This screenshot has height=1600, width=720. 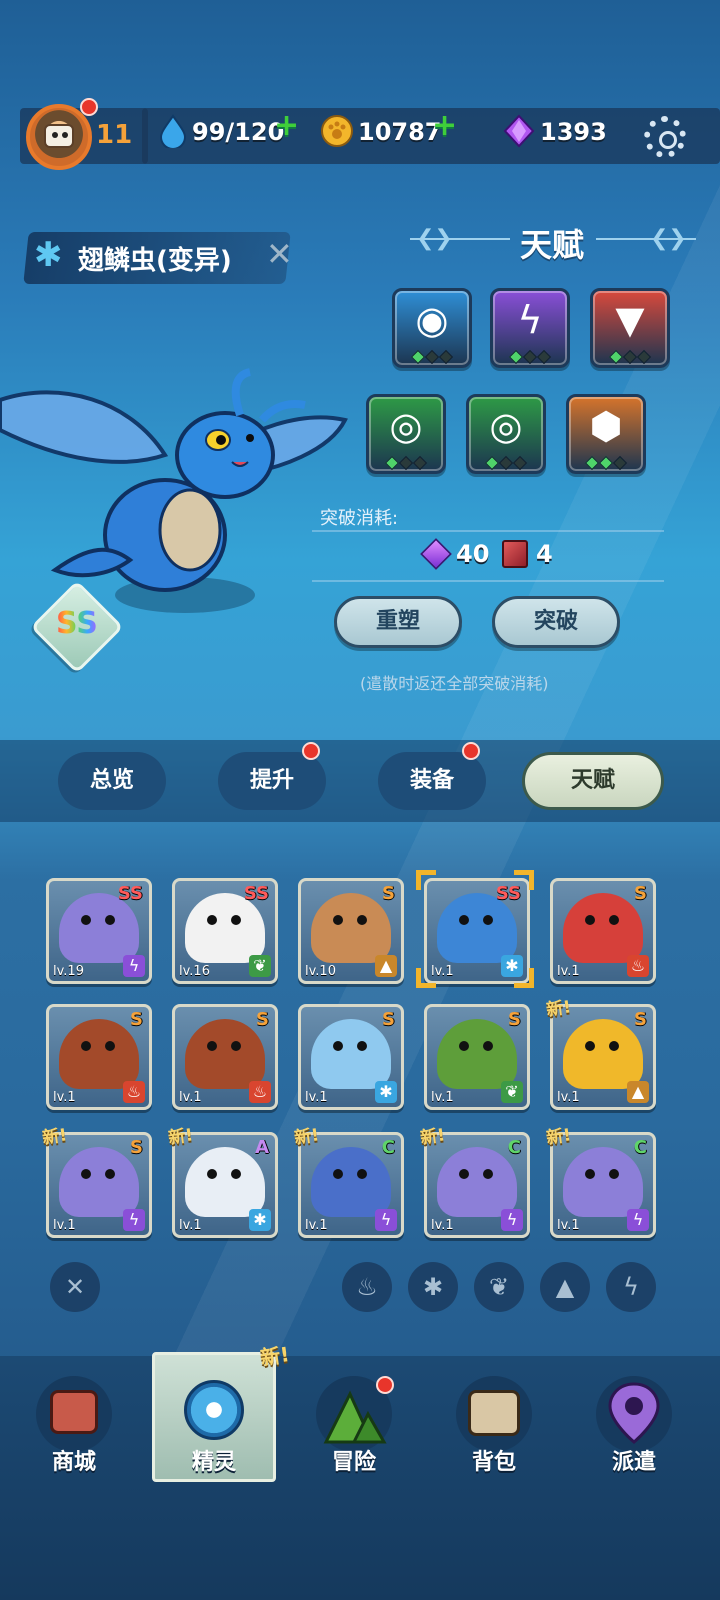 What do you see at coordinates (630, 320) in the screenshot?
I see `fang-icon: ▼` at bounding box center [630, 320].